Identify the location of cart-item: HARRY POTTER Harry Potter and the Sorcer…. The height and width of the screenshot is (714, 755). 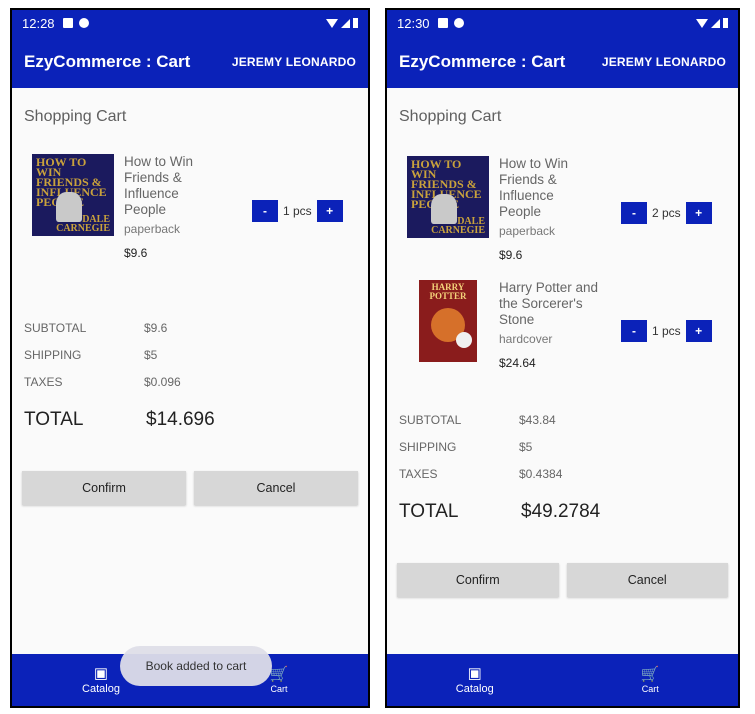
(562, 325).